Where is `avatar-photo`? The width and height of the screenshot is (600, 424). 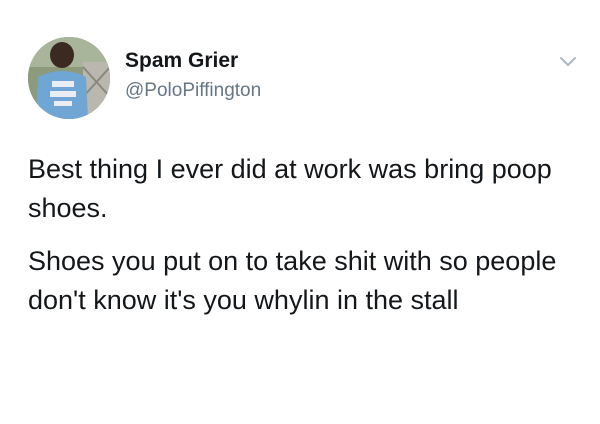 avatar-photo is located at coordinates (69, 78).